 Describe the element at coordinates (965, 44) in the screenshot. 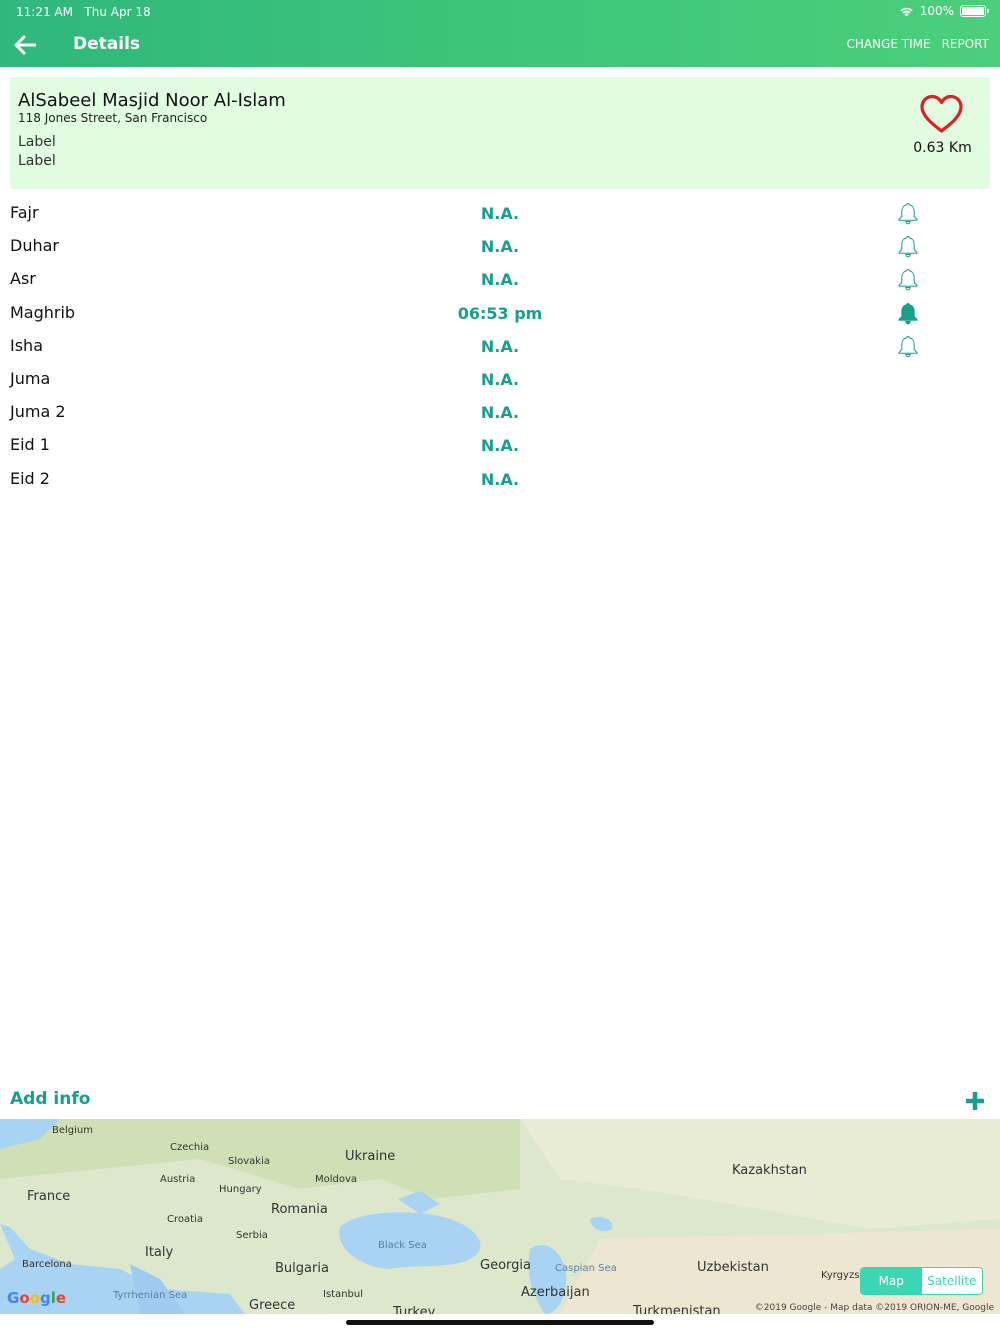

I see `report-button: REPORT` at that location.